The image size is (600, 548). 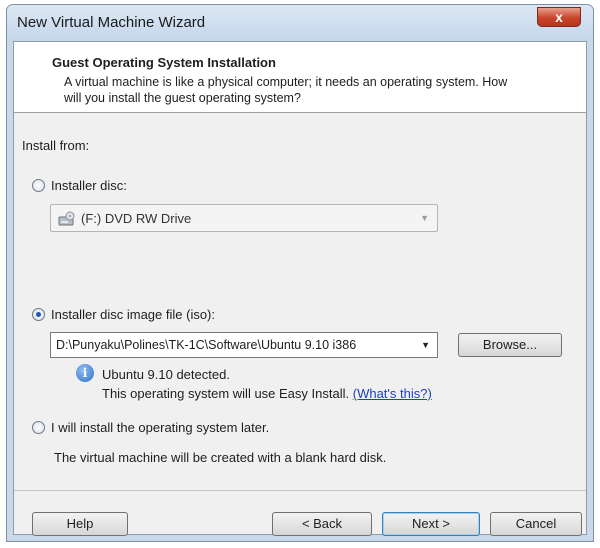 I want to click on iso-image-radio, so click(x=38, y=314).